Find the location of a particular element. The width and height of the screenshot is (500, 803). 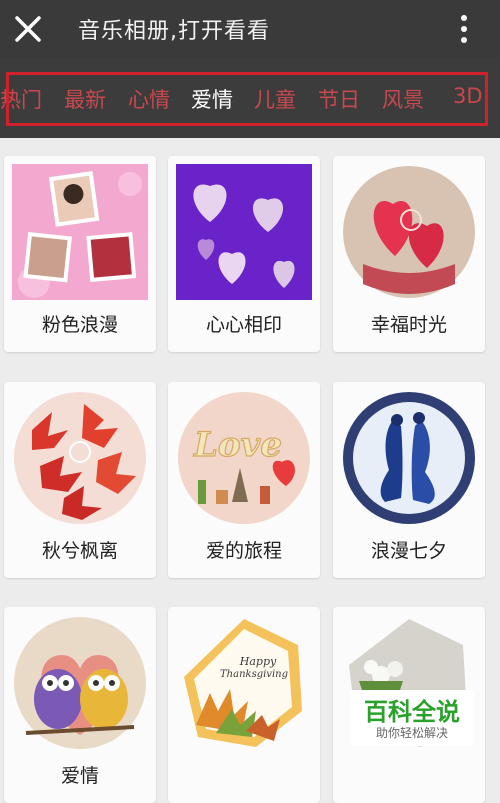

close-button is located at coordinates (28, 29).